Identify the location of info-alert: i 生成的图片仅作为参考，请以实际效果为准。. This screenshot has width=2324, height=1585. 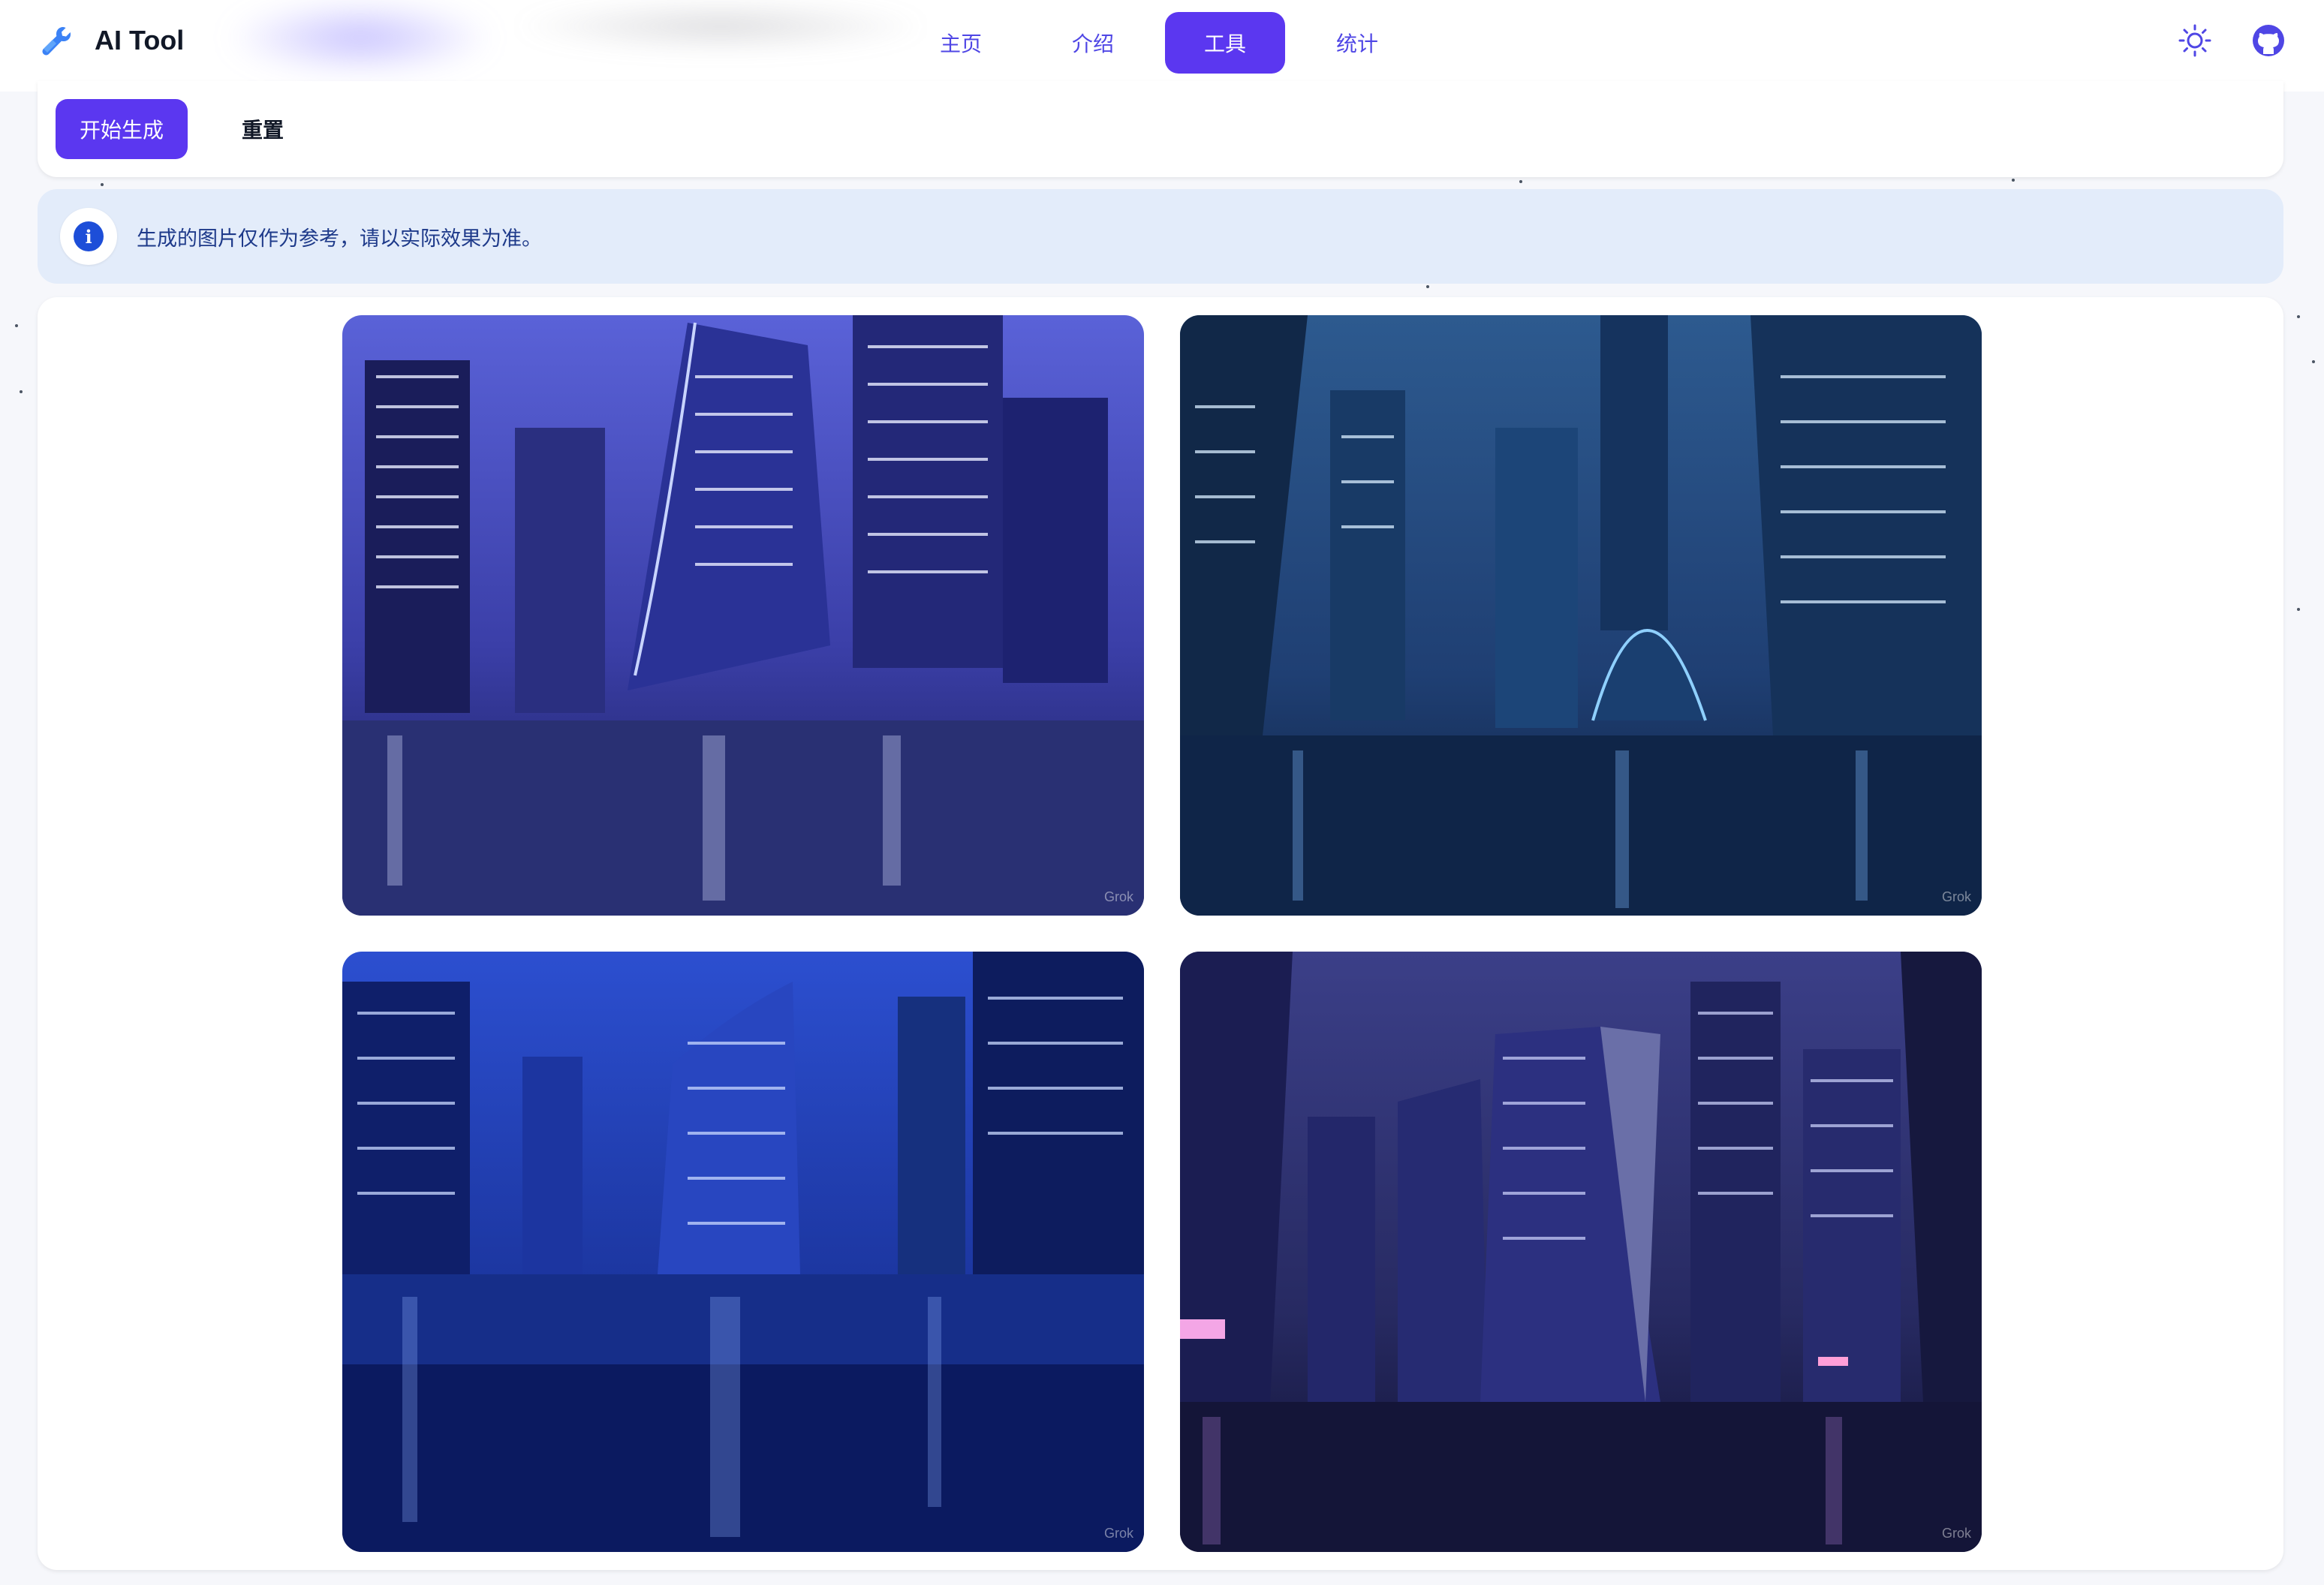
(1160, 236).